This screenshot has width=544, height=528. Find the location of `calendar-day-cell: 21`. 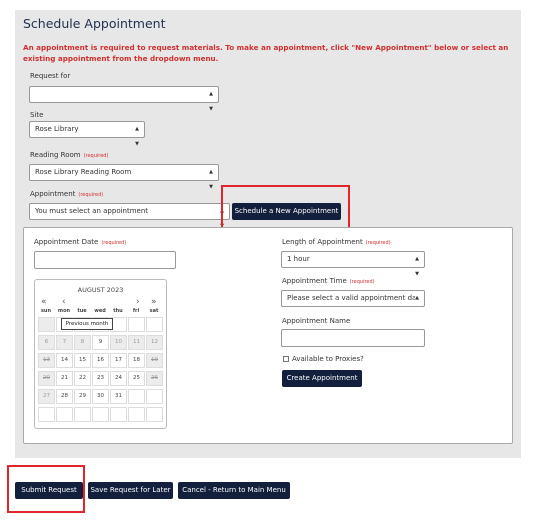

calendar-day-cell: 21 is located at coordinates (64, 378).